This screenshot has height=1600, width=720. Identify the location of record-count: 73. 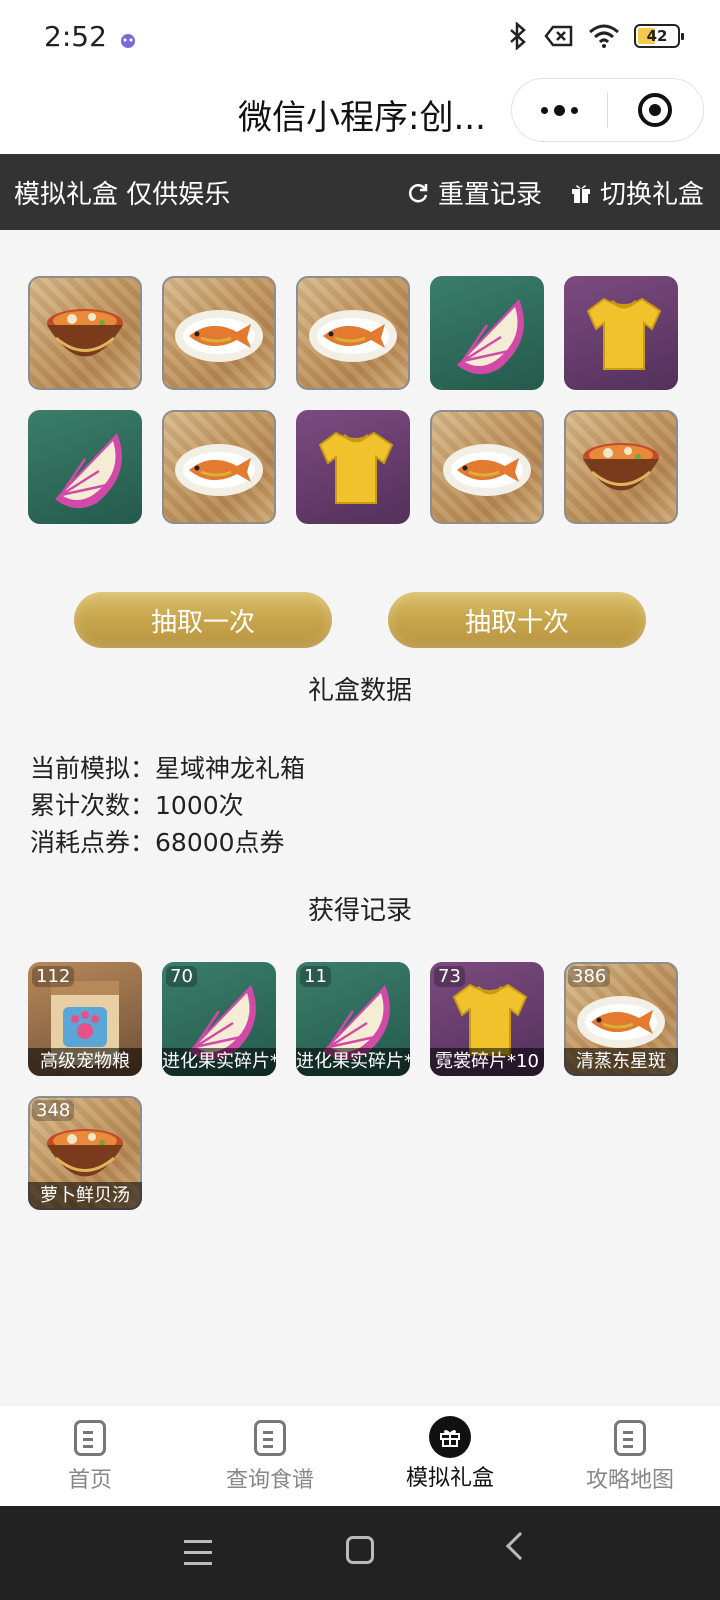
(449, 976).